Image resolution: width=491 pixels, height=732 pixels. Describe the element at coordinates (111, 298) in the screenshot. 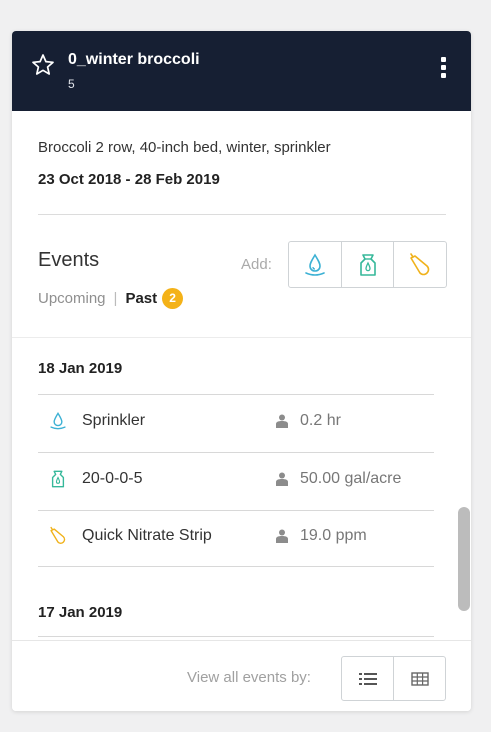

I see `event-filter: Upcoming | Past 2` at that location.